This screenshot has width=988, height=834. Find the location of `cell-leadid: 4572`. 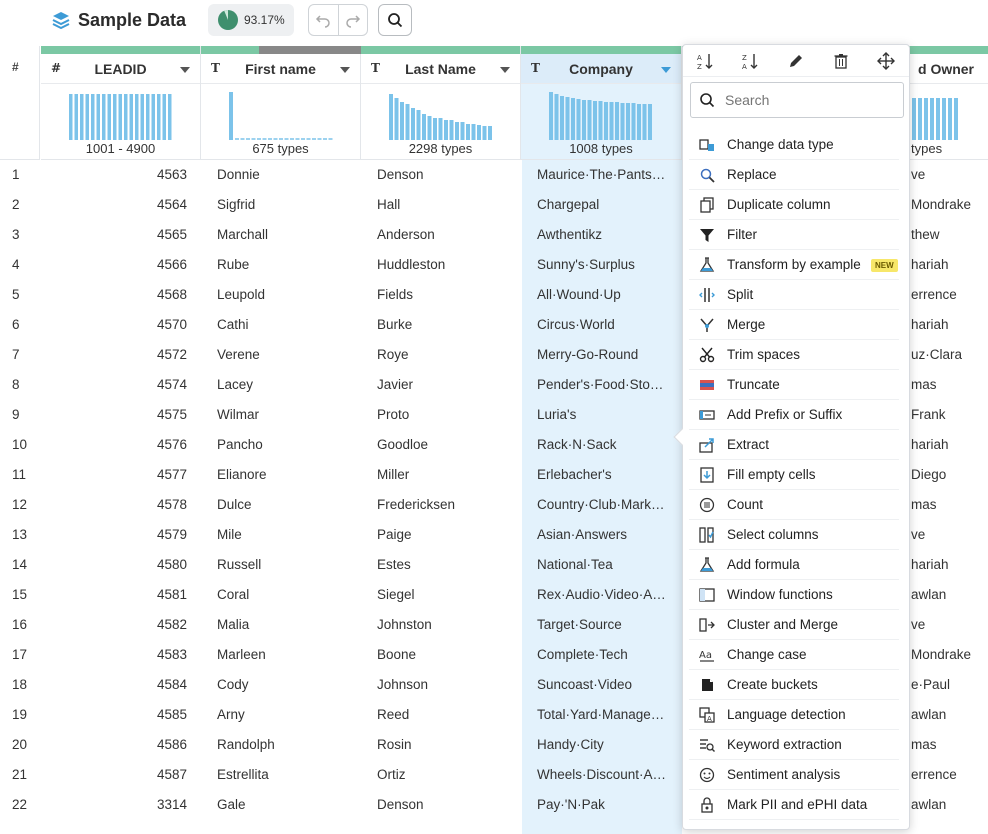

cell-leadid: 4572 is located at coordinates (113, 354).